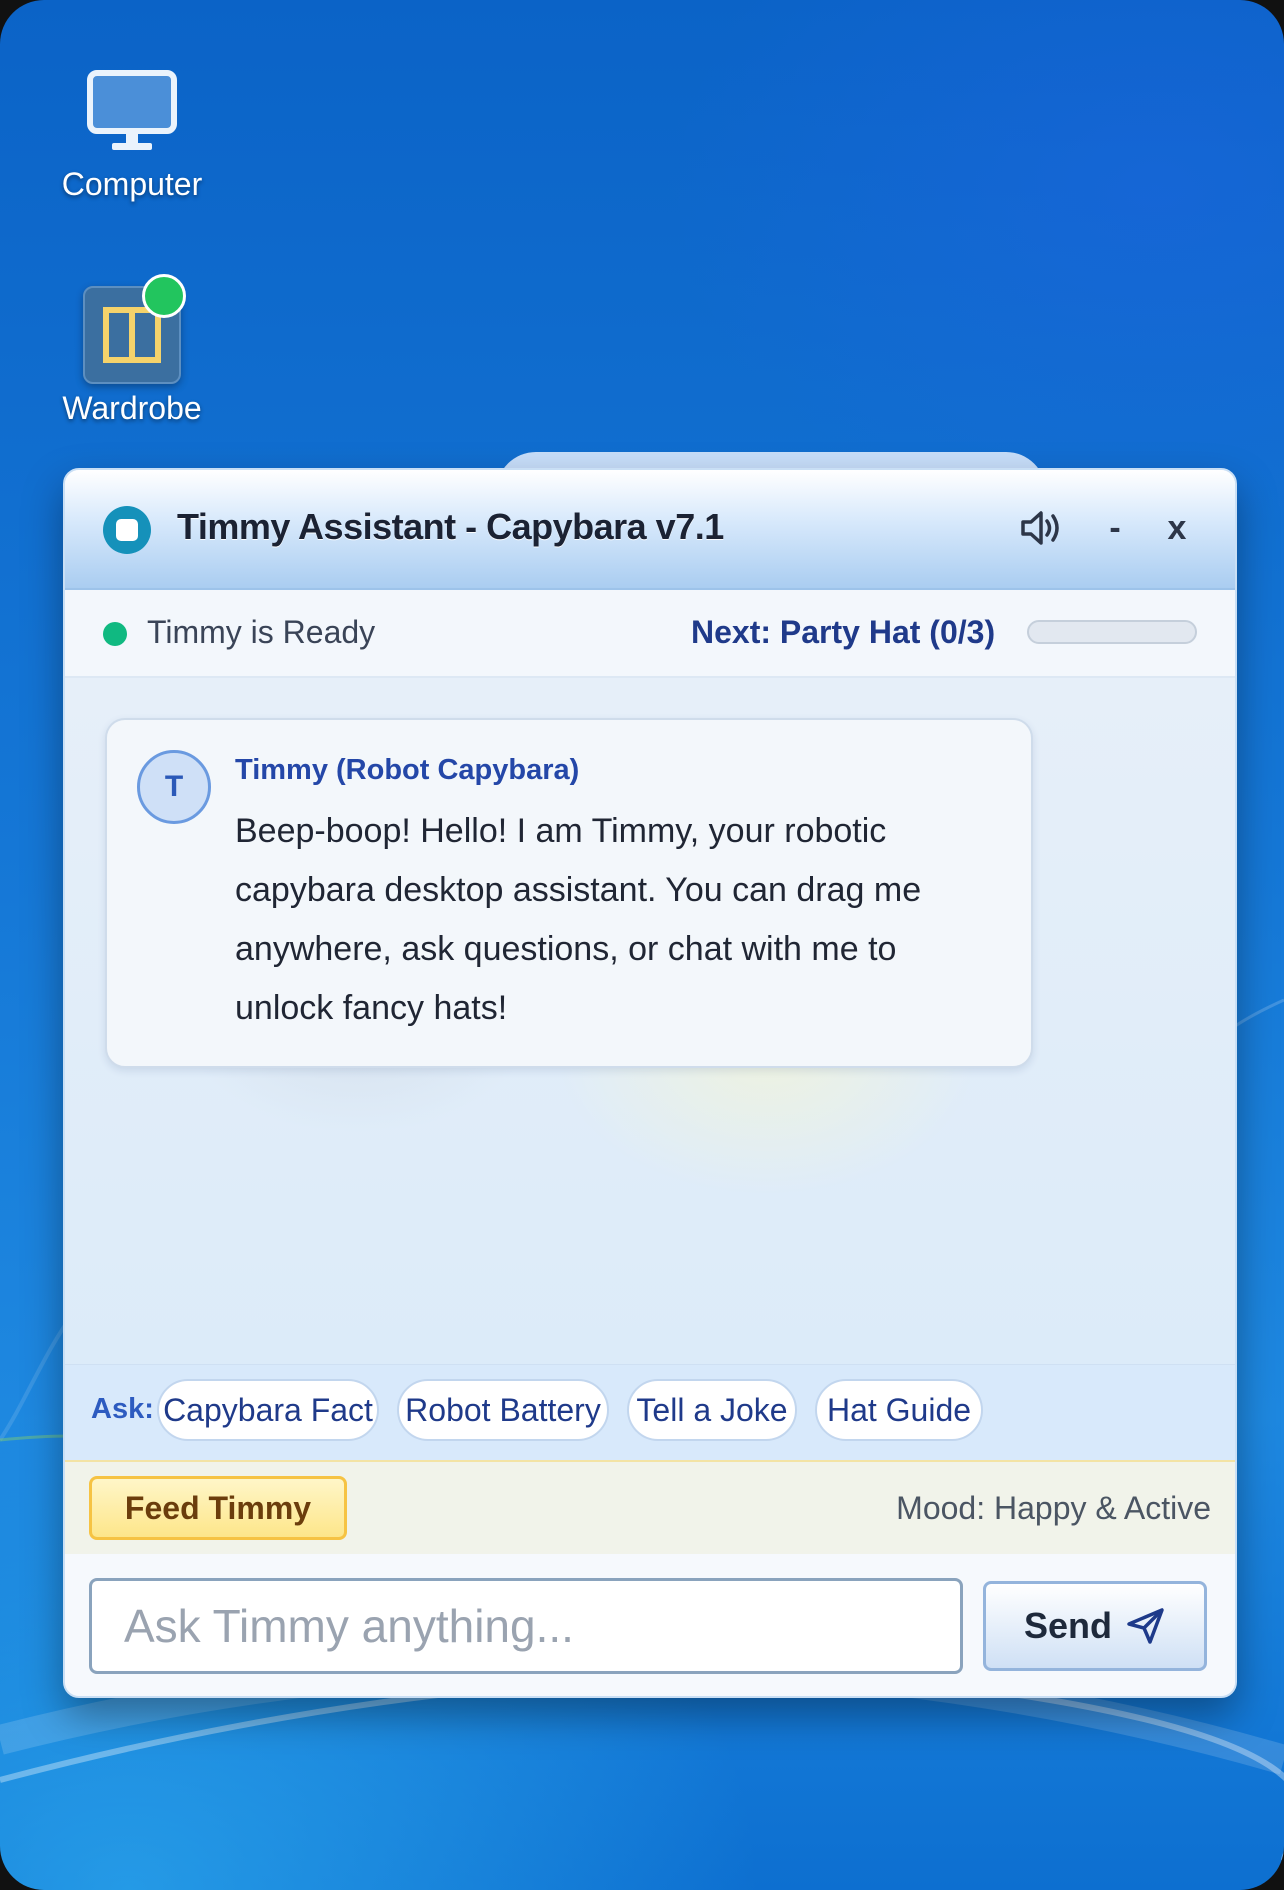 The image size is (1284, 1890). I want to click on message-sender: Timmy (Robot Capybara), so click(407, 770).